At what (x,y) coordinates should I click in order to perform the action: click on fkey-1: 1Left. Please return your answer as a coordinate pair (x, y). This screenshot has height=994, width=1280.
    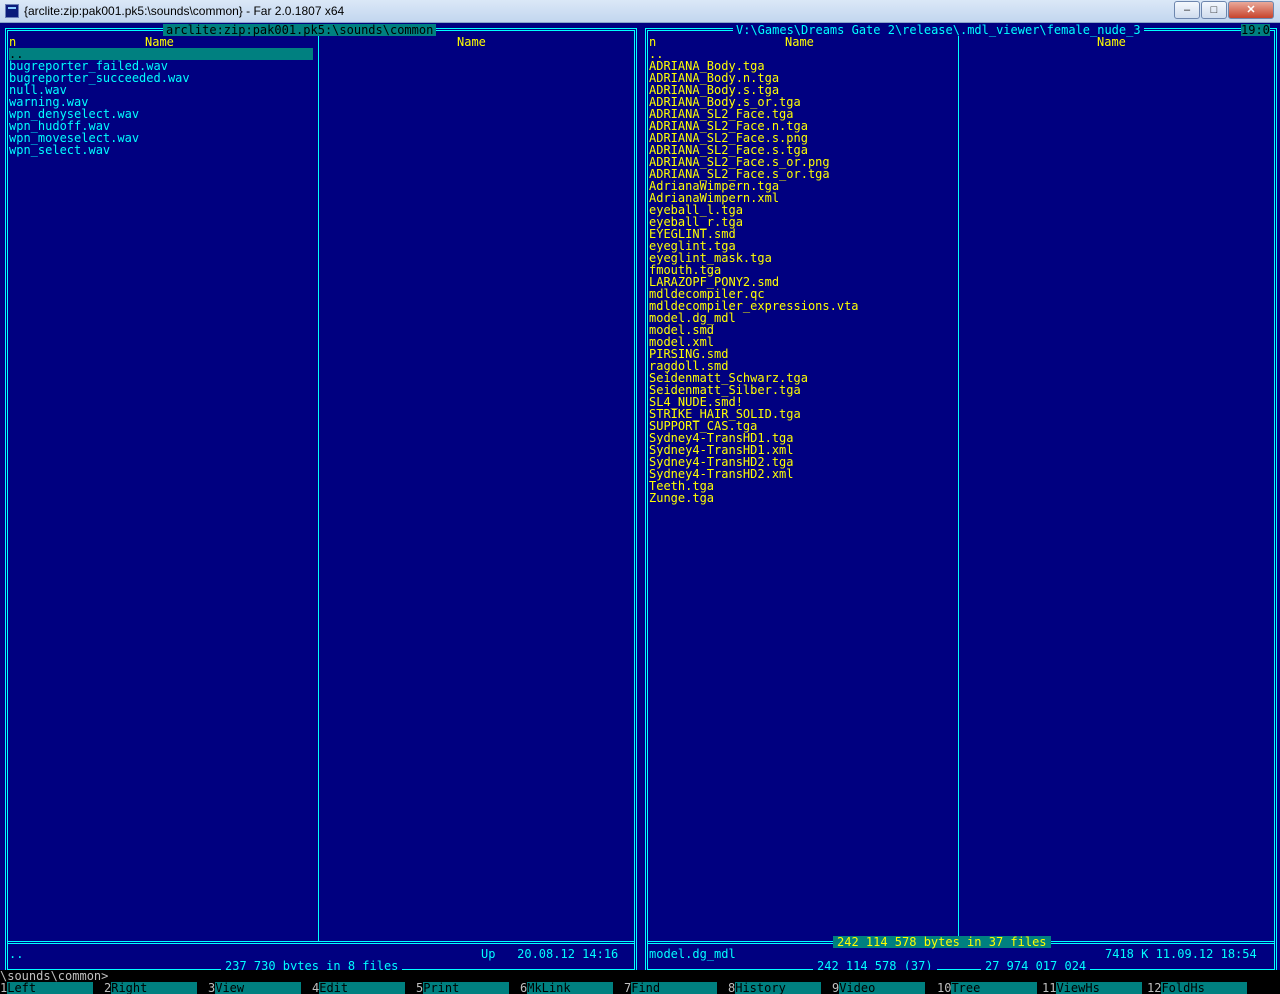
    Looking at the image, I should click on (47, 987).